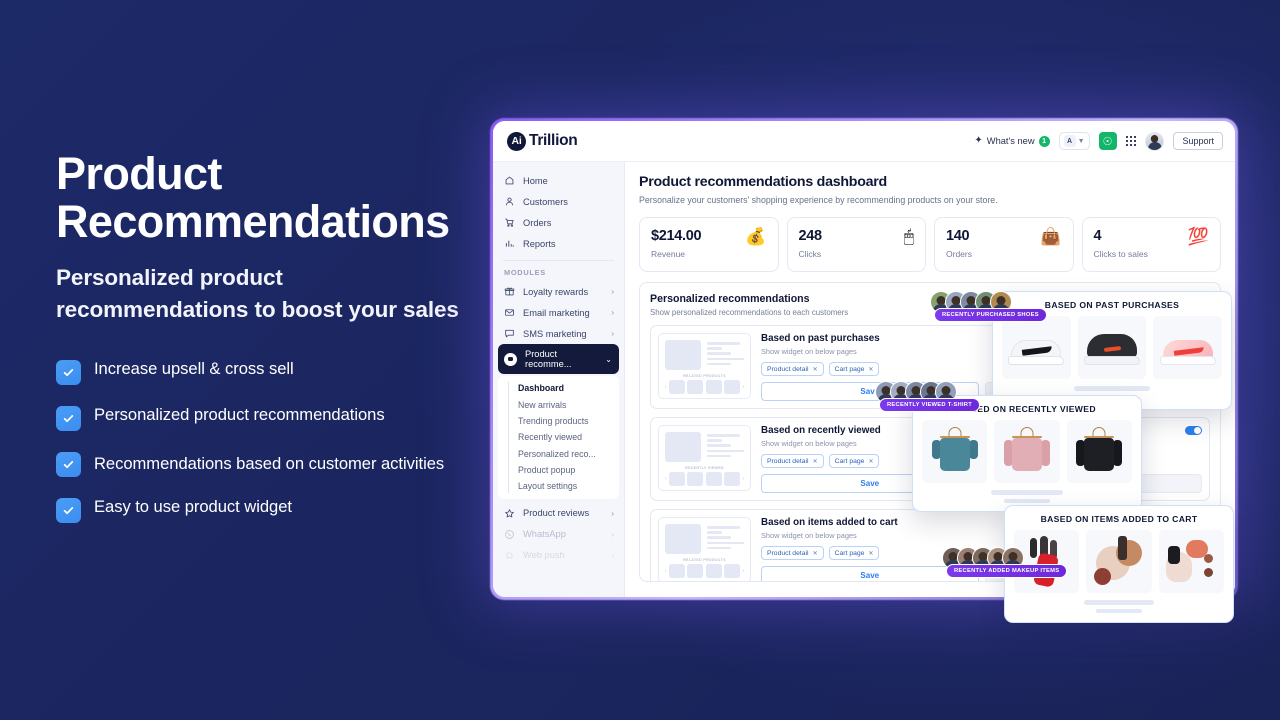  I want to click on gift-icon, so click(509, 291).